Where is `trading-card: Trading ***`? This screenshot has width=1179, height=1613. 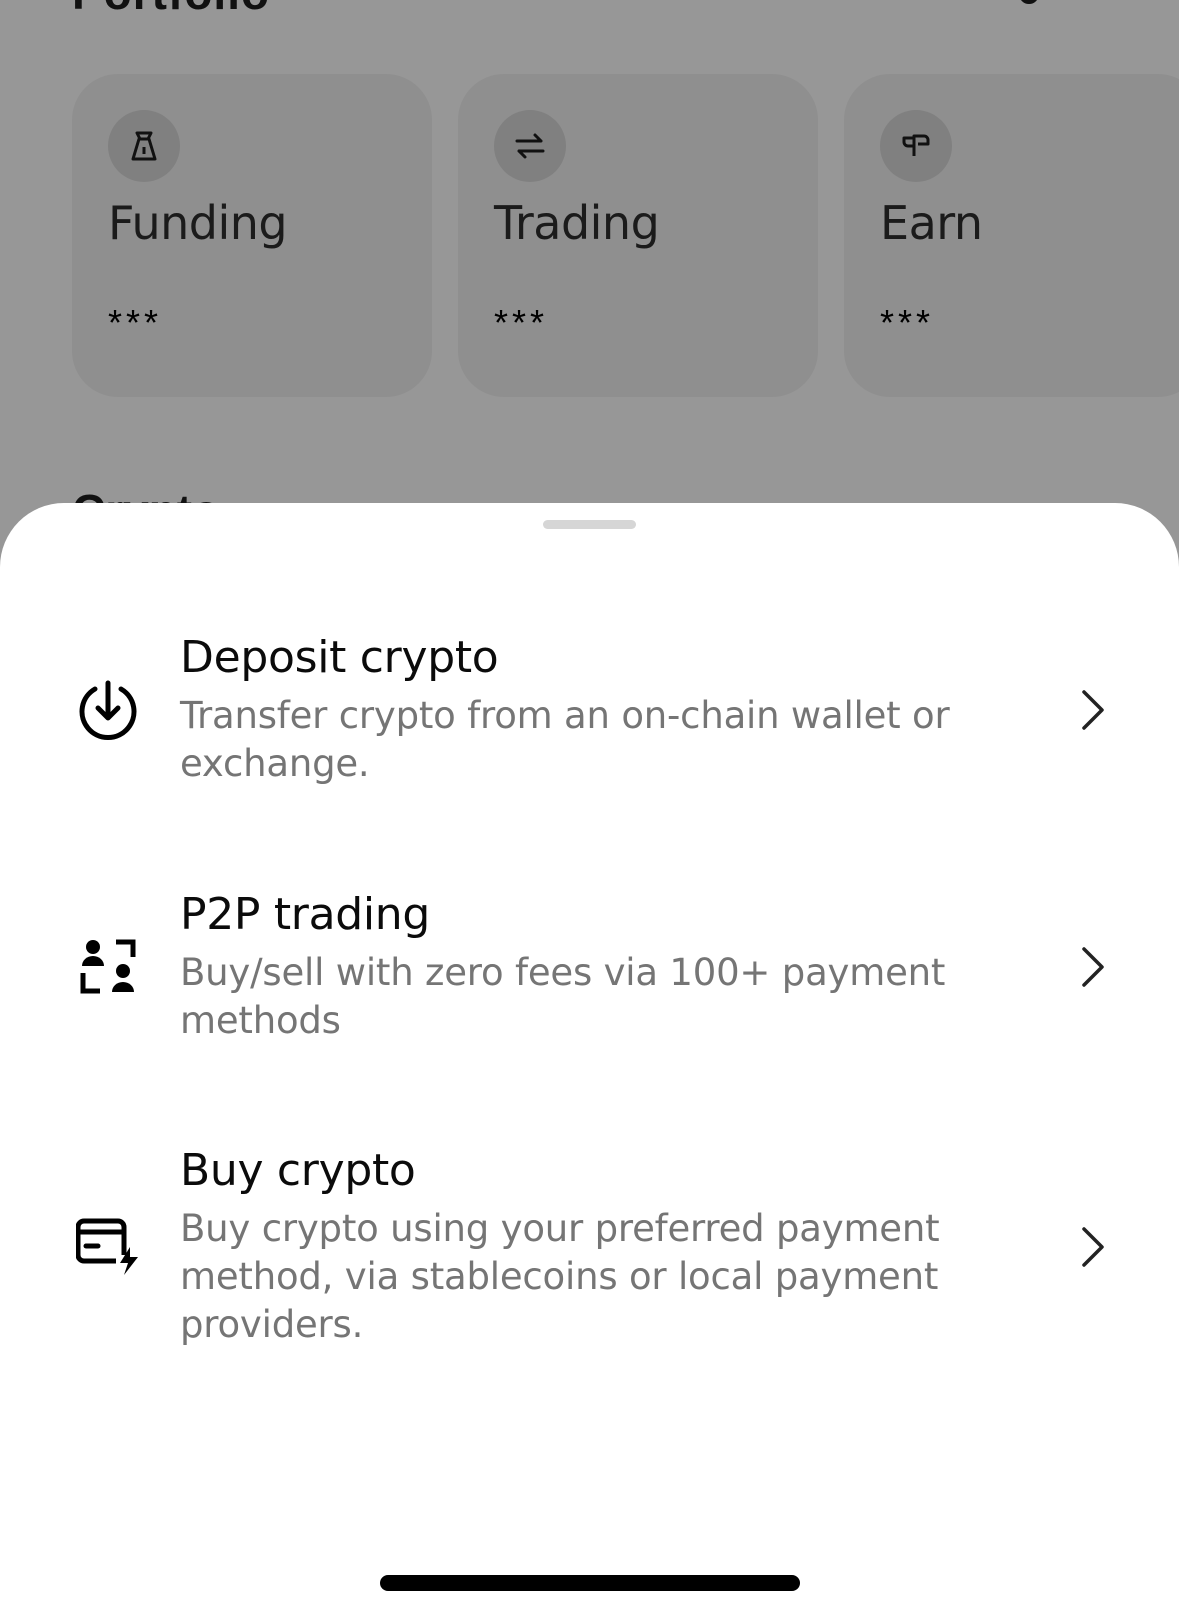
trading-card: Trading *** is located at coordinates (638, 235).